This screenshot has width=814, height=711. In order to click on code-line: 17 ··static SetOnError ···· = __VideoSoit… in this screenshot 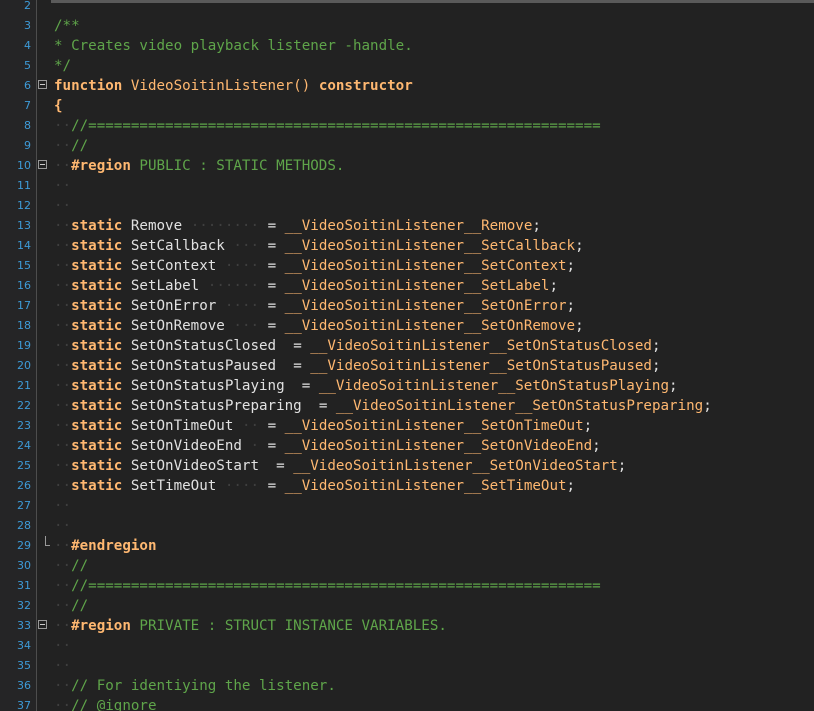, I will do `click(407, 306)`.